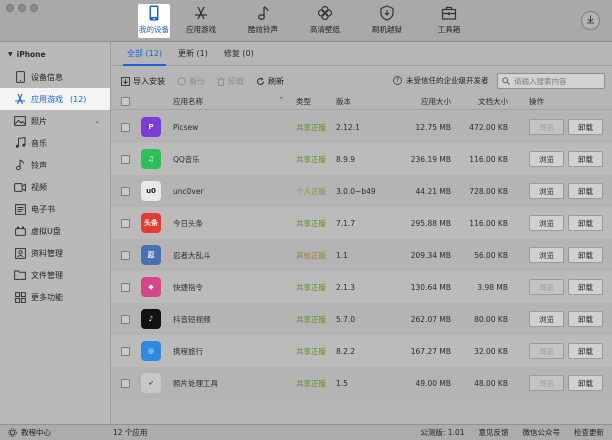 Image resolution: width=612 pixels, height=440 pixels. Describe the element at coordinates (143, 81) in the screenshot. I see `install-button: 导入安装` at that location.